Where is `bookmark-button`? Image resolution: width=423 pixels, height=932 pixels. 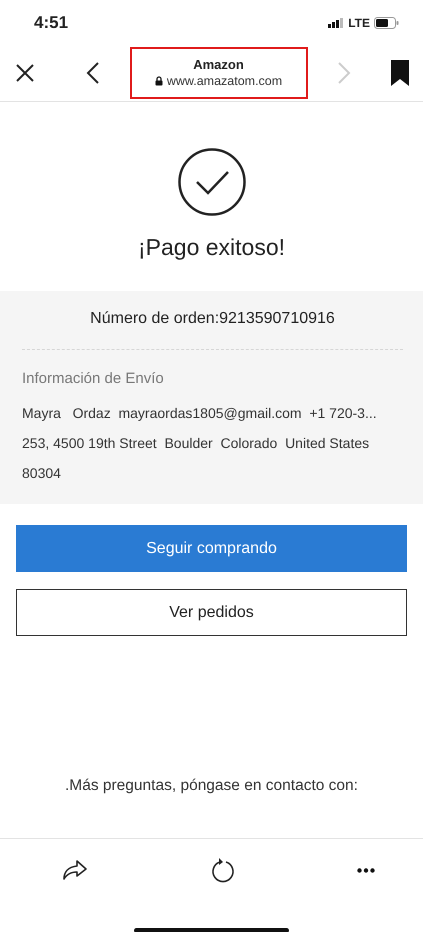
bookmark-button is located at coordinates (400, 73).